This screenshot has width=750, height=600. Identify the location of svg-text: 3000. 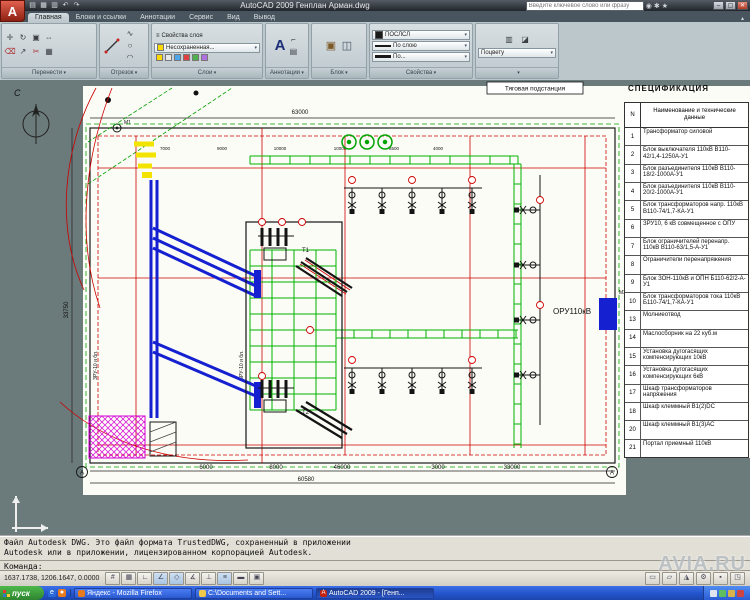
(438, 468).